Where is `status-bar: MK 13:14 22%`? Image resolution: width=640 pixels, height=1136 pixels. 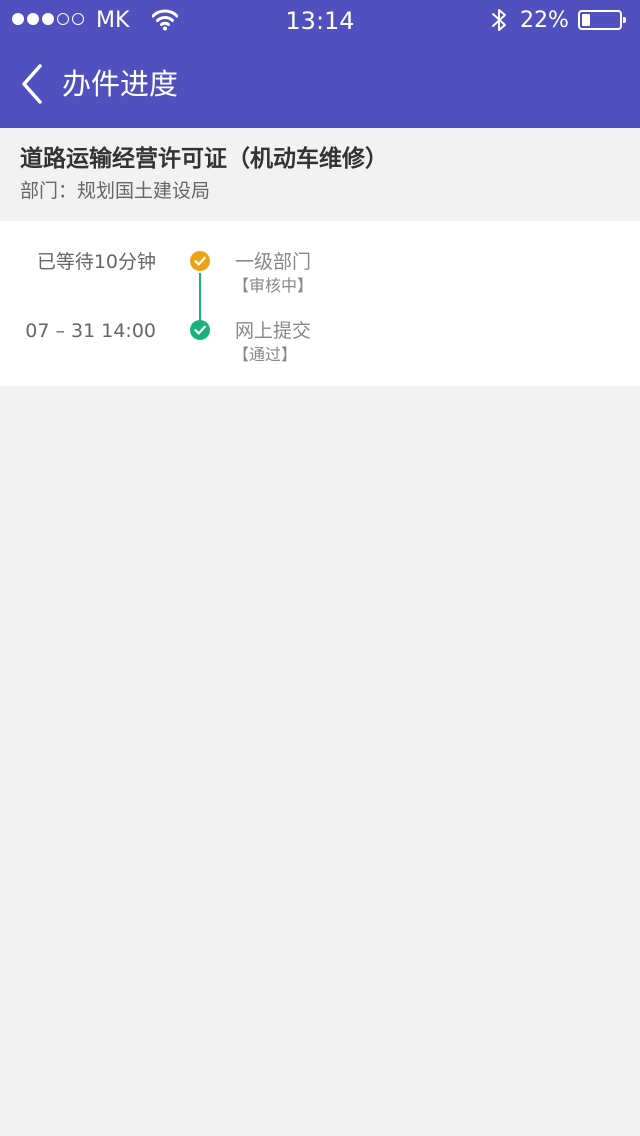 status-bar: MK 13:14 22% is located at coordinates (320, 20).